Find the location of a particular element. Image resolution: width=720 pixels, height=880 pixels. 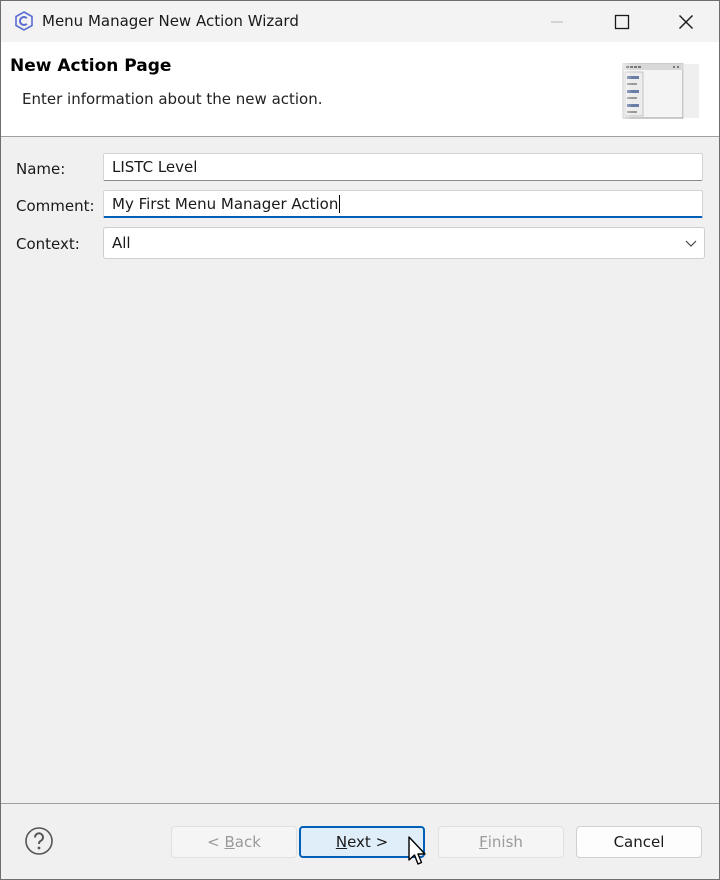

back-mnemonic: B is located at coordinates (229, 842).